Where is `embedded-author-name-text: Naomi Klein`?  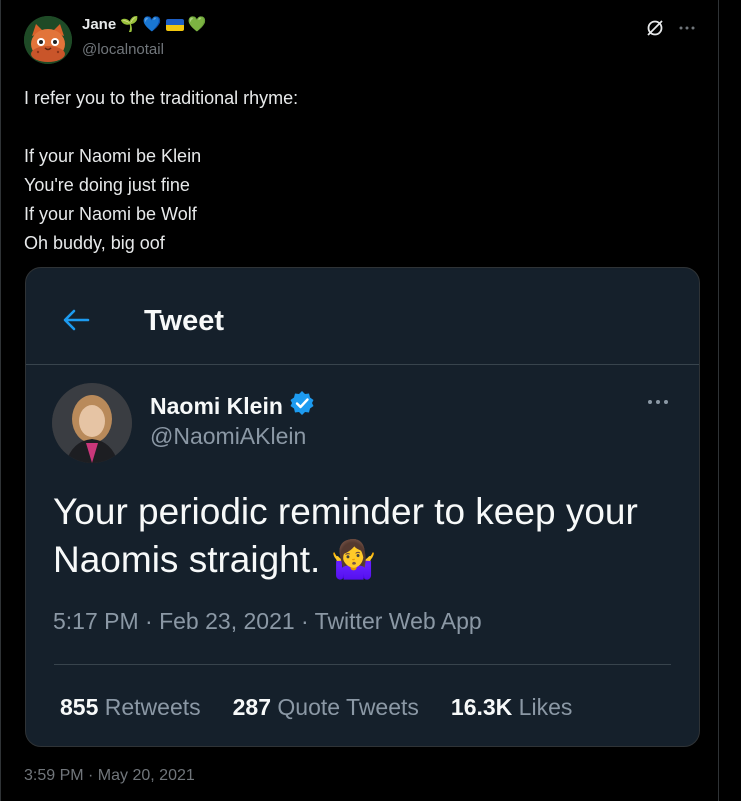
embedded-author-name-text: Naomi Klein is located at coordinates (216, 405).